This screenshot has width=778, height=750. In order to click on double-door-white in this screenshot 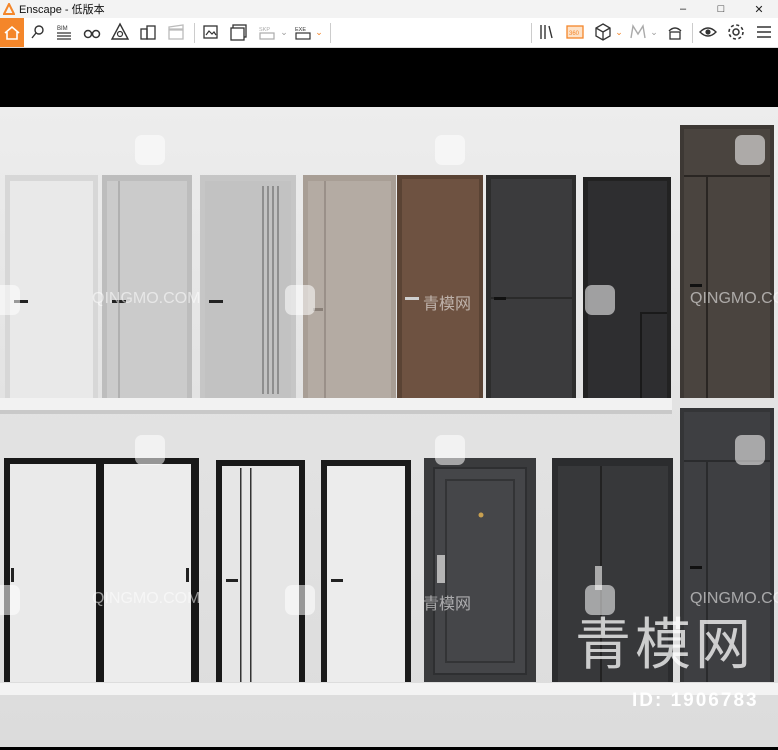, I will do `click(101, 570)`.